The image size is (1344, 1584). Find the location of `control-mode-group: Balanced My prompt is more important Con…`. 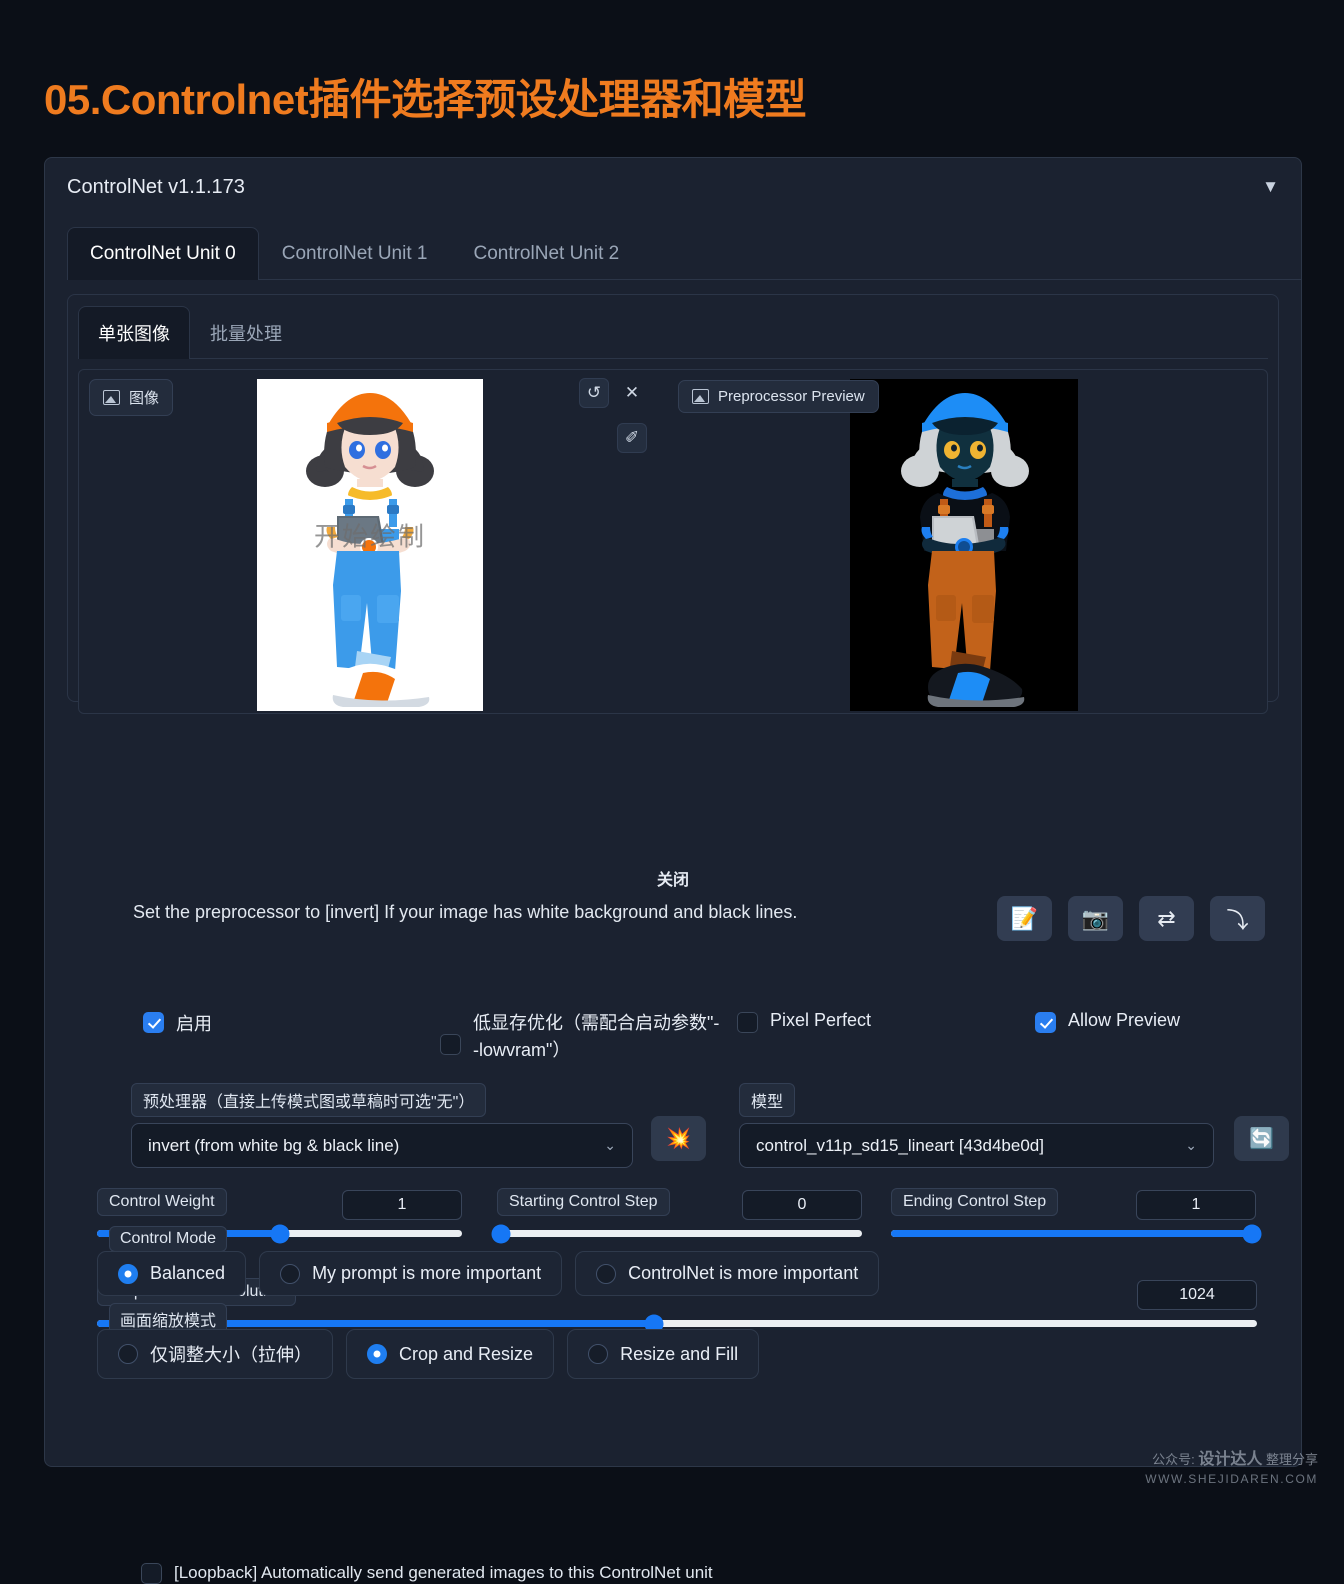

control-mode-group: Balanced My prompt is more important Con… is located at coordinates (488, 1273).